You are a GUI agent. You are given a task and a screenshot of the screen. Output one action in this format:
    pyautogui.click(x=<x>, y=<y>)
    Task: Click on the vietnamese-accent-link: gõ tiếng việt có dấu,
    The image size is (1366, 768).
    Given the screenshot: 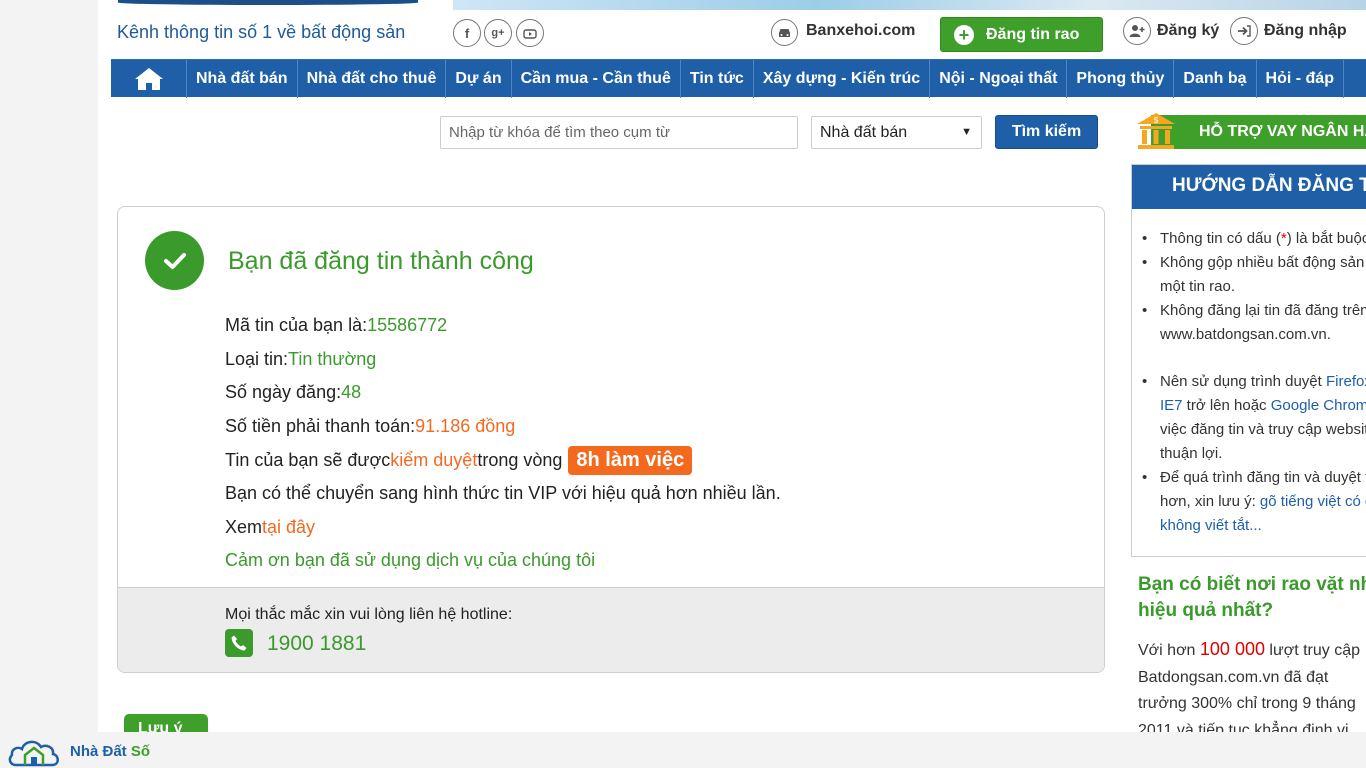 What is the action you would take?
    pyautogui.click(x=1313, y=501)
    